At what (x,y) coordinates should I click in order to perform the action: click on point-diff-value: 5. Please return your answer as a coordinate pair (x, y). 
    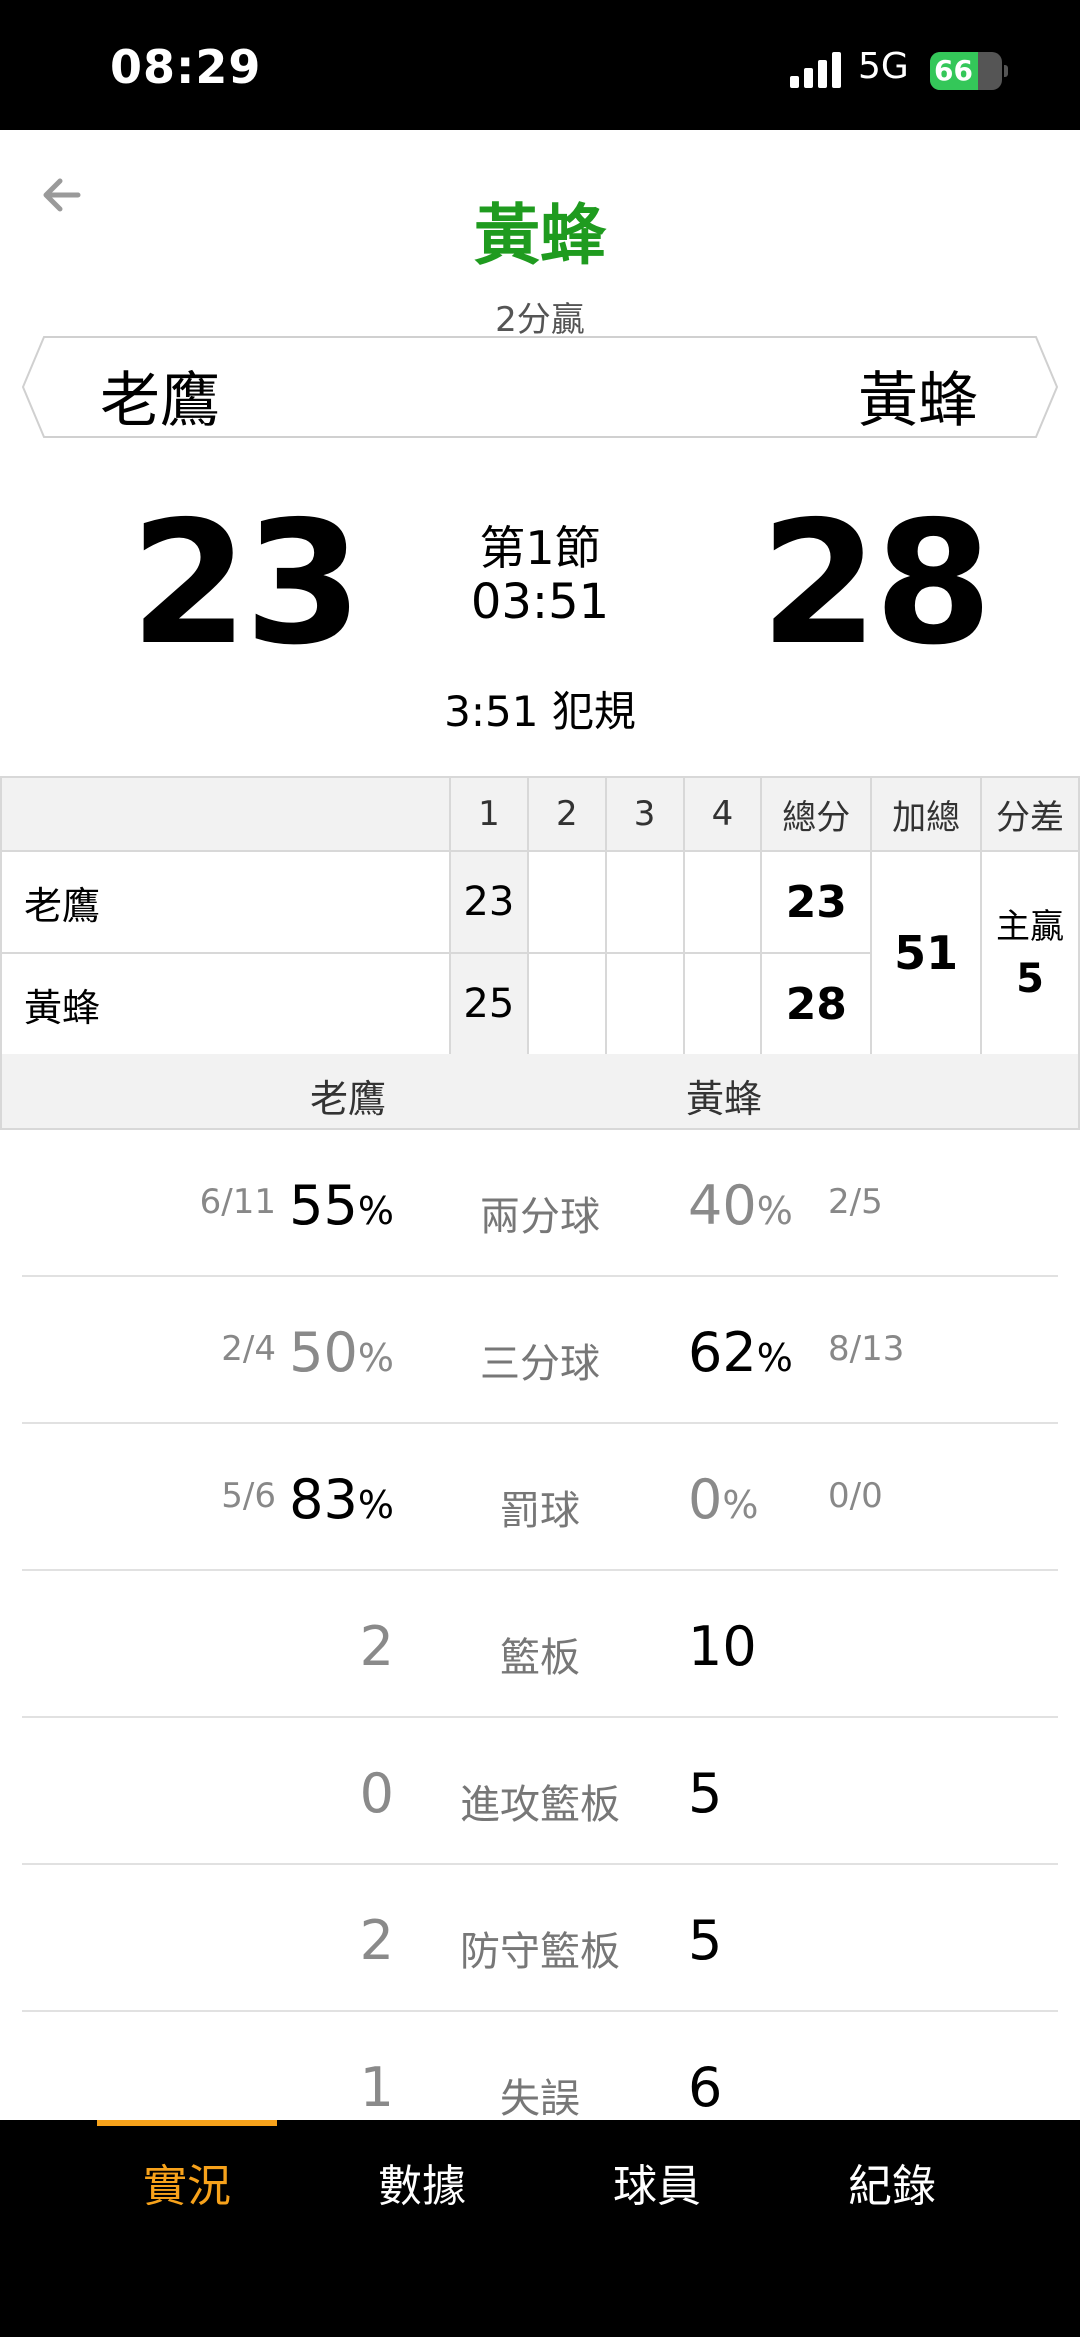
    Looking at the image, I should click on (1030, 979).